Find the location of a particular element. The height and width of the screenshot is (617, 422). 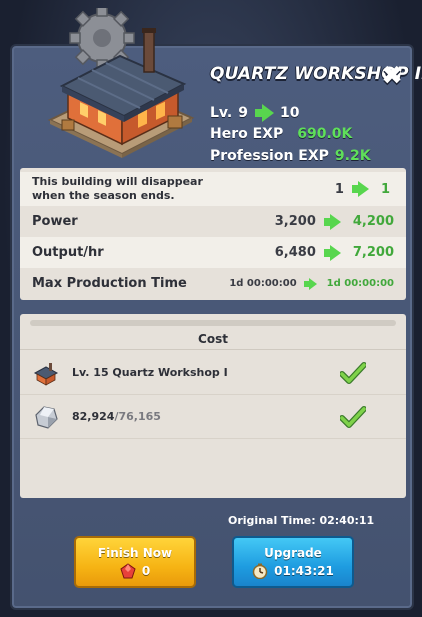

upgrade-time: 01:43:21 is located at coordinates (293, 571).